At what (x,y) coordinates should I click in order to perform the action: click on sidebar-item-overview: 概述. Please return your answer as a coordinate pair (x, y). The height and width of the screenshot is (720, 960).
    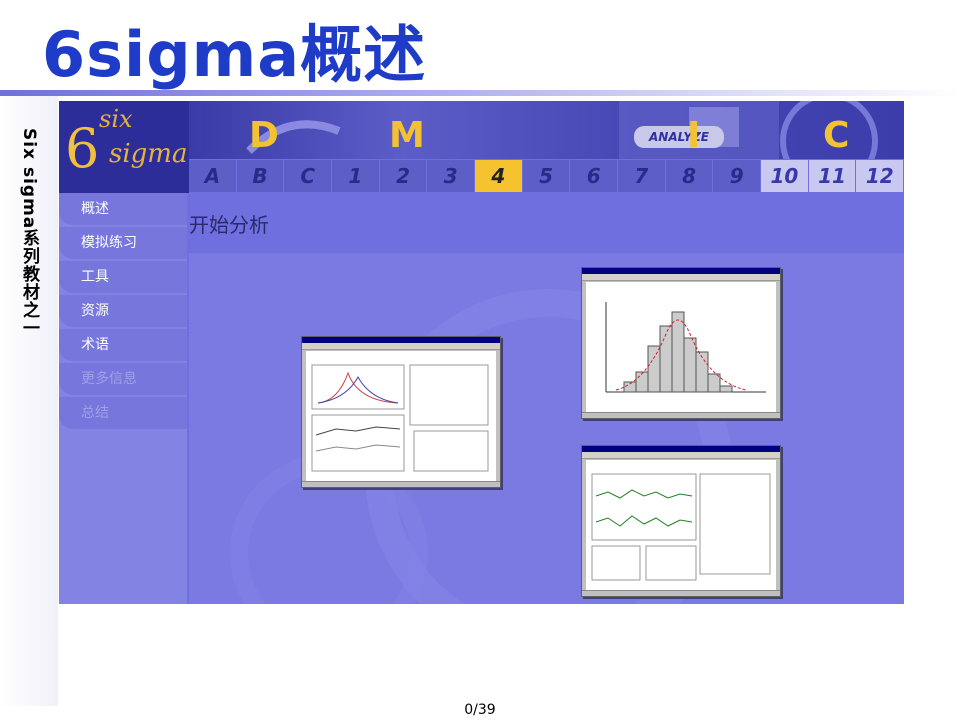
    Looking at the image, I should click on (123, 209).